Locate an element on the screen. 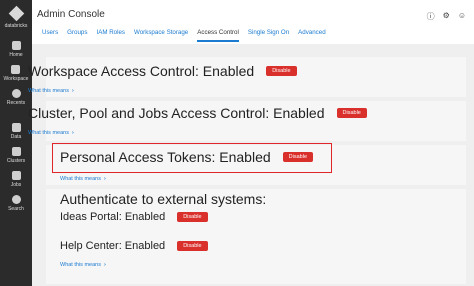 The height and width of the screenshot is (286, 474). disable-ideas-portal-button: Disable is located at coordinates (192, 217).